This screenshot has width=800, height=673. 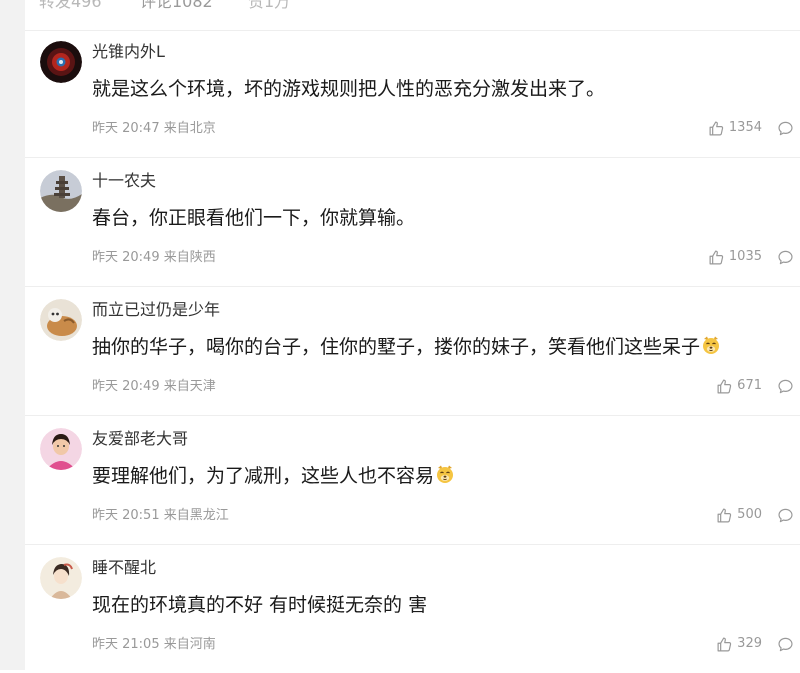 What do you see at coordinates (749, 514) in the screenshot?
I see `like-count: 500` at bounding box center [749, 514].